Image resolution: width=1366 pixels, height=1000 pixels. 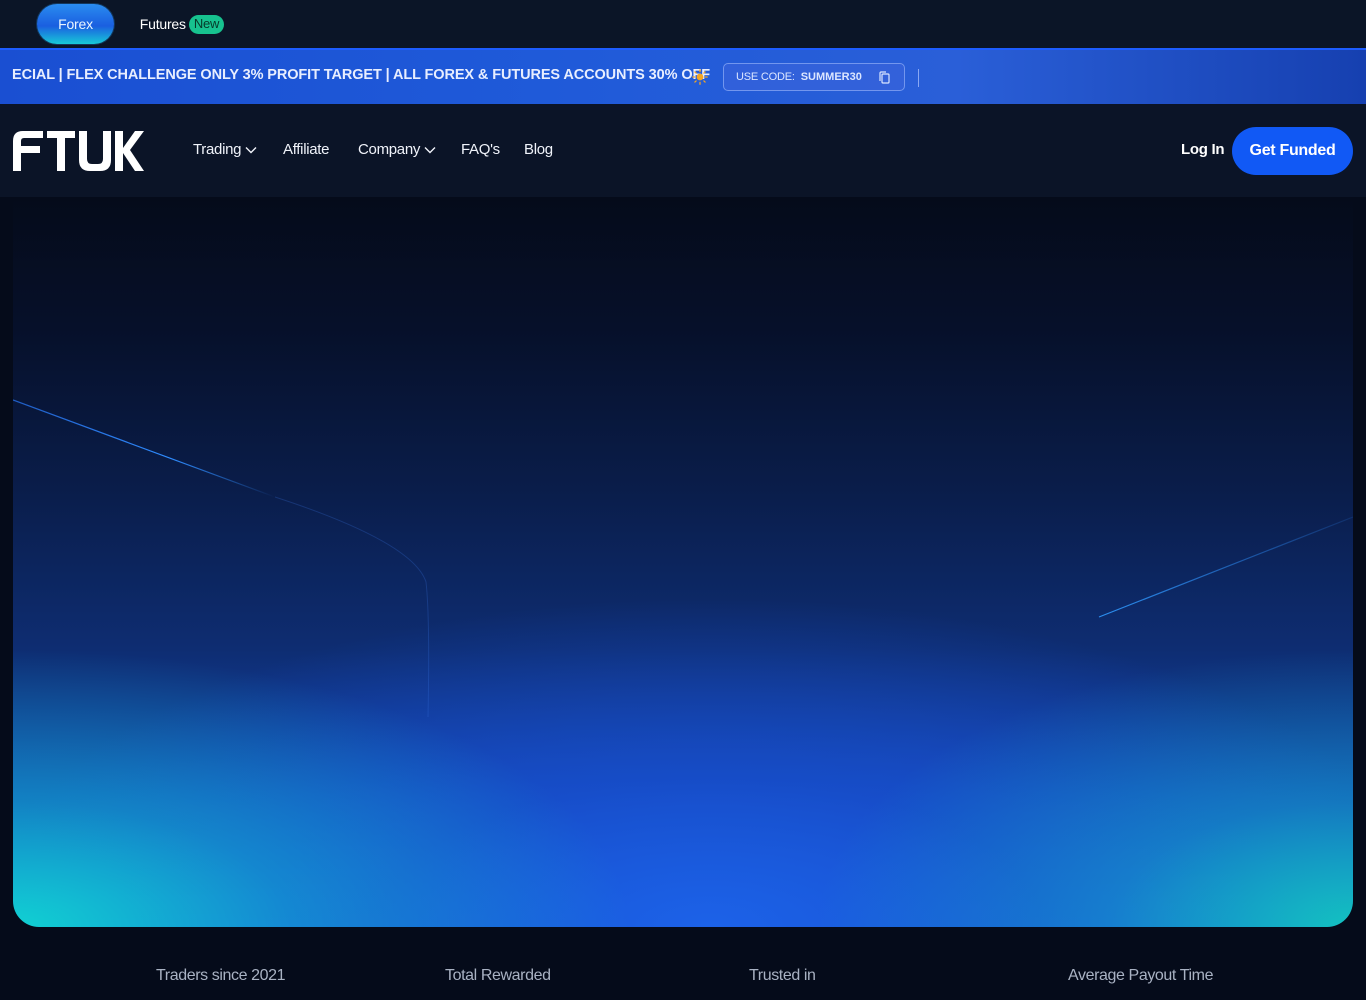 I want to click on nav-item-trading-label: Trading, so click(x=217, y=149).